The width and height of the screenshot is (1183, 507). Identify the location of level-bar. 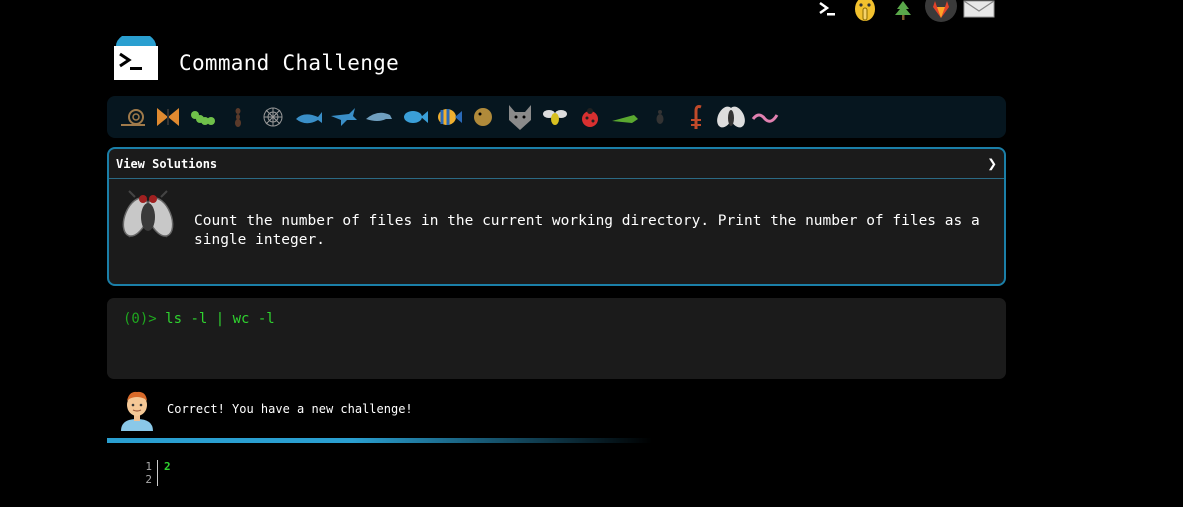
(556, 117).